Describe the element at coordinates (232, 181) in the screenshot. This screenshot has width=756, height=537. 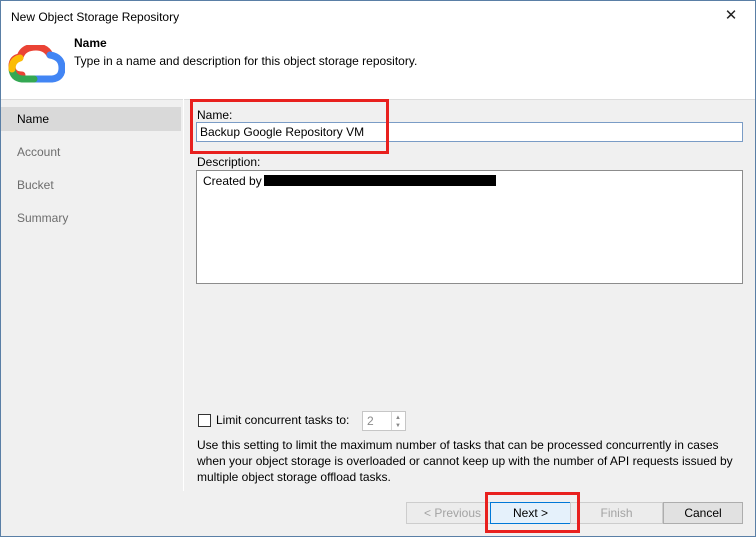
I see `description-text: Created by` at that location.